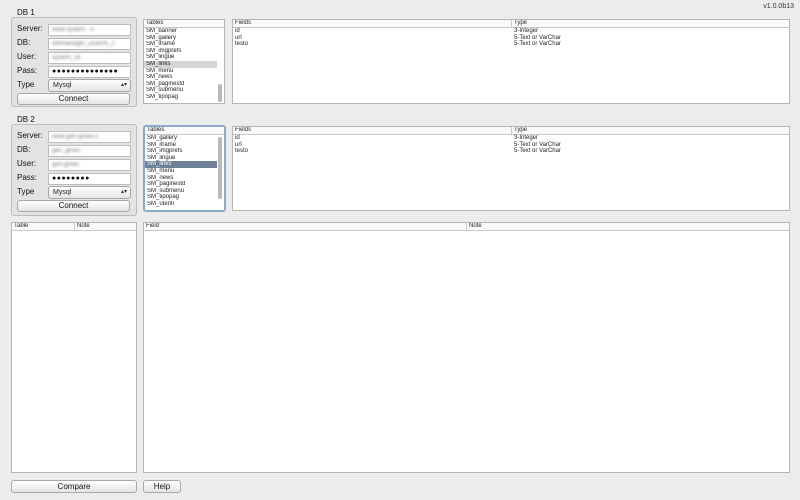  I want to click on db2-type-label: Type, so click(26, 191).